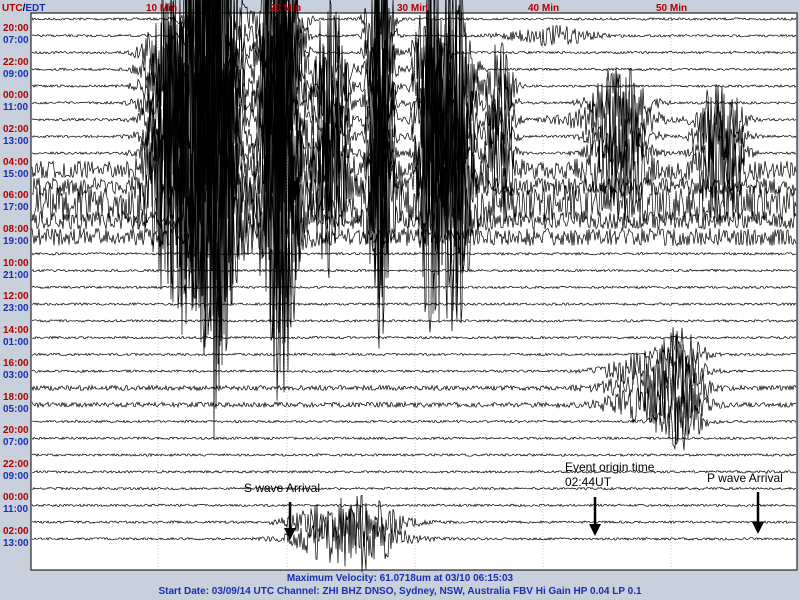  I want to click on time-label-edt: 21:00, so click(16, 275).